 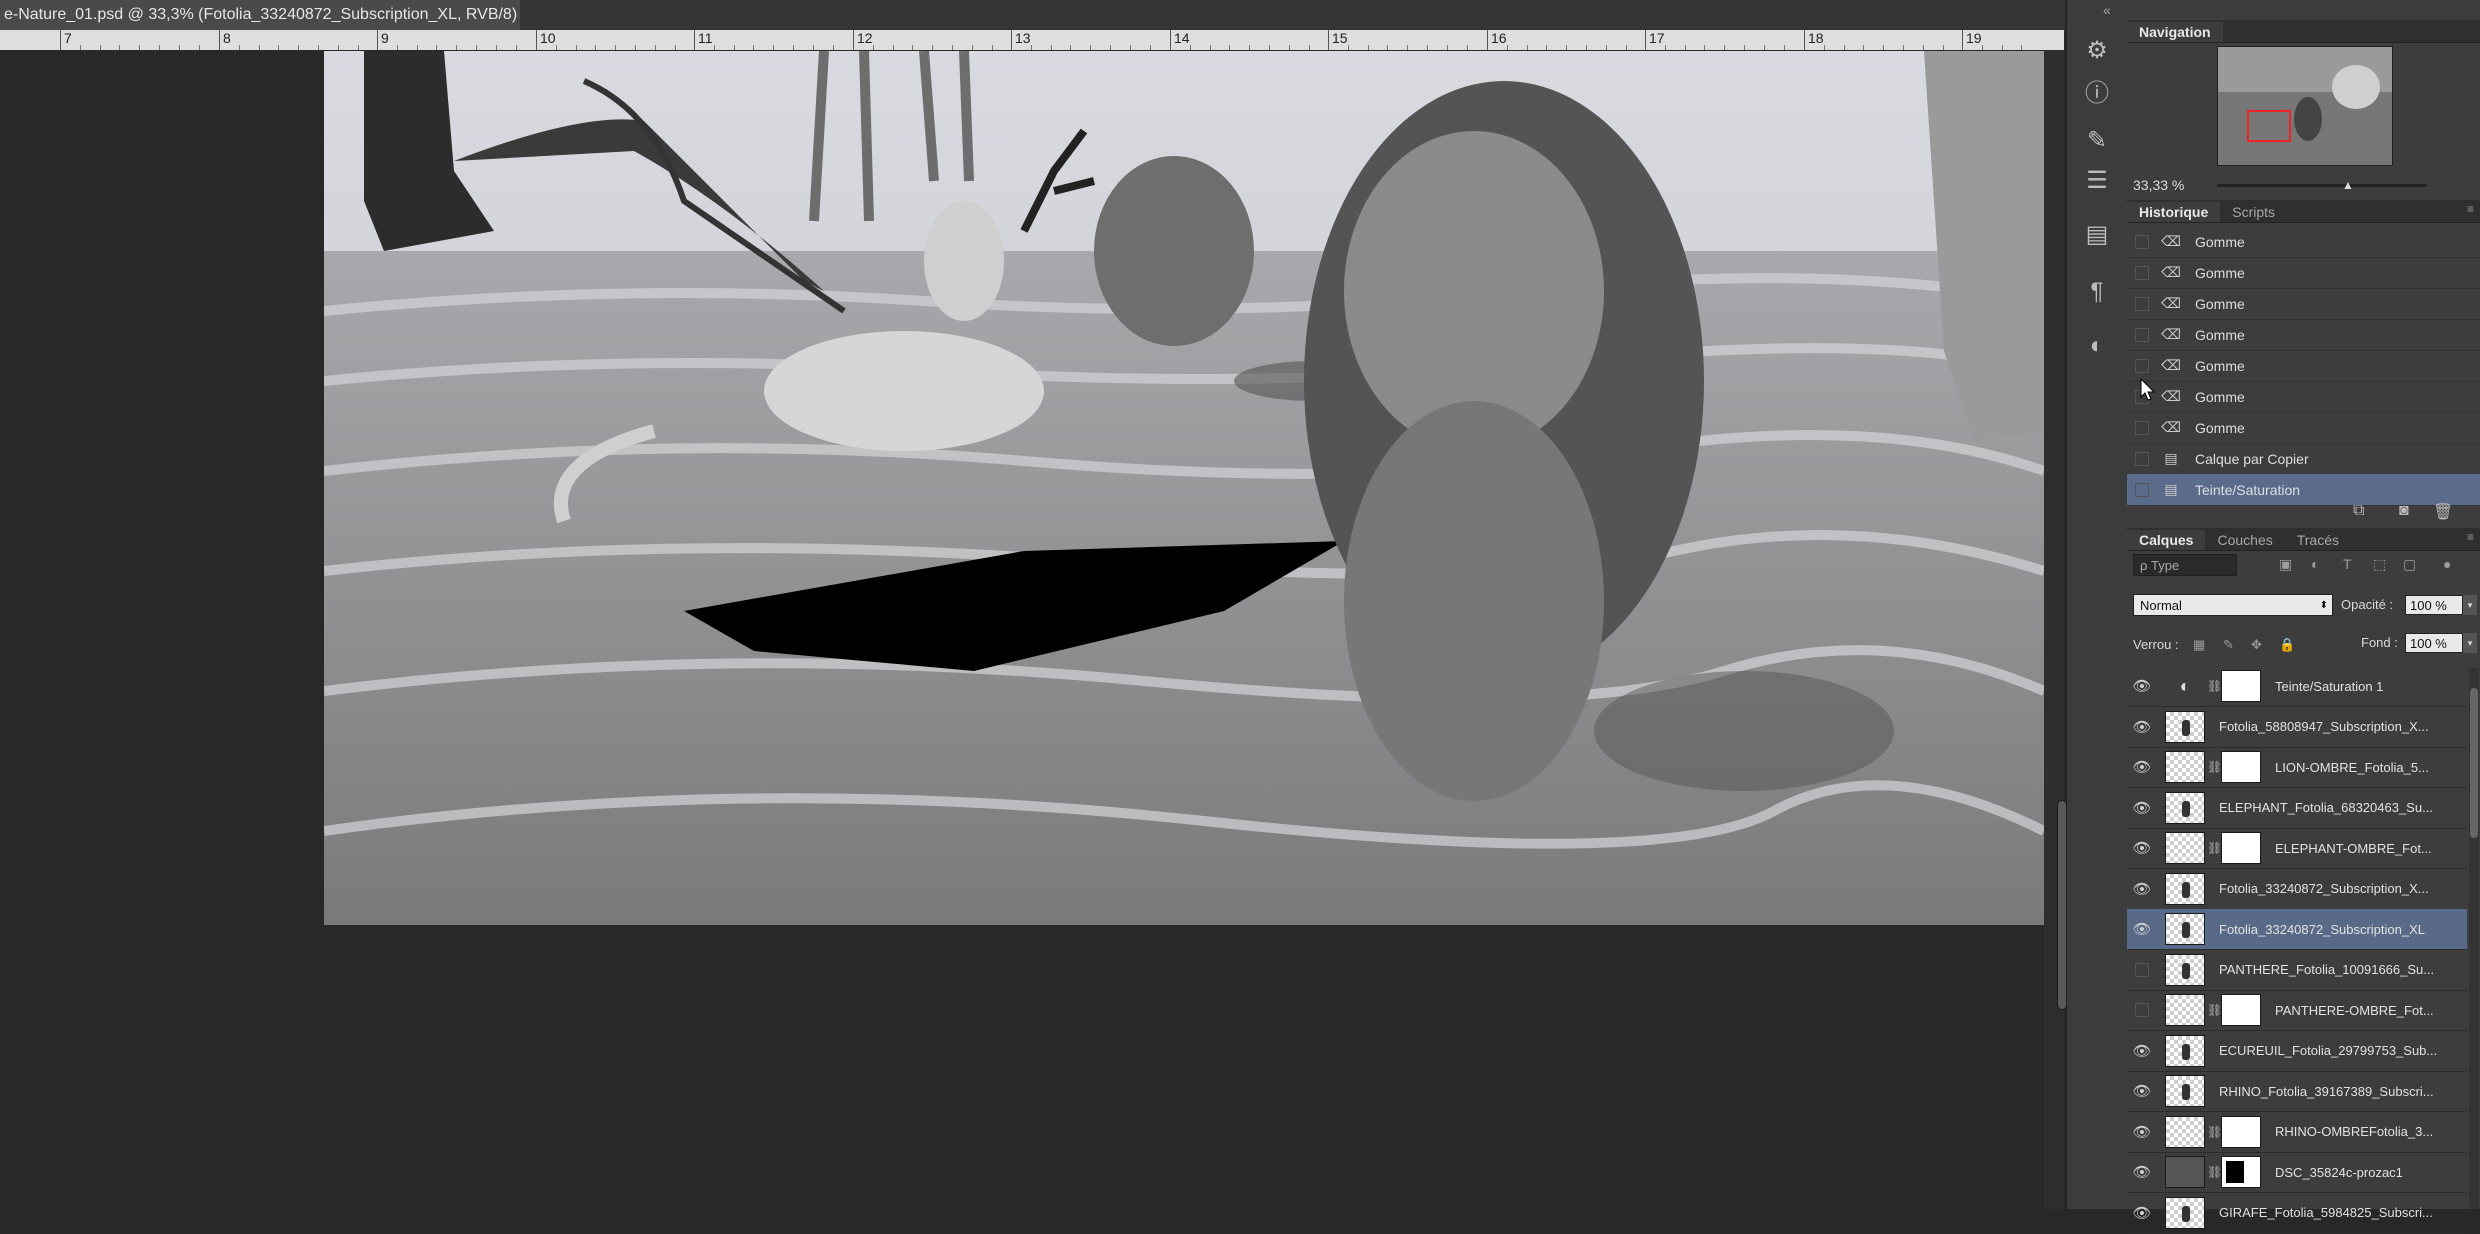 I want to click on tab-traces: Tracés, so click(x=2318, y=540).